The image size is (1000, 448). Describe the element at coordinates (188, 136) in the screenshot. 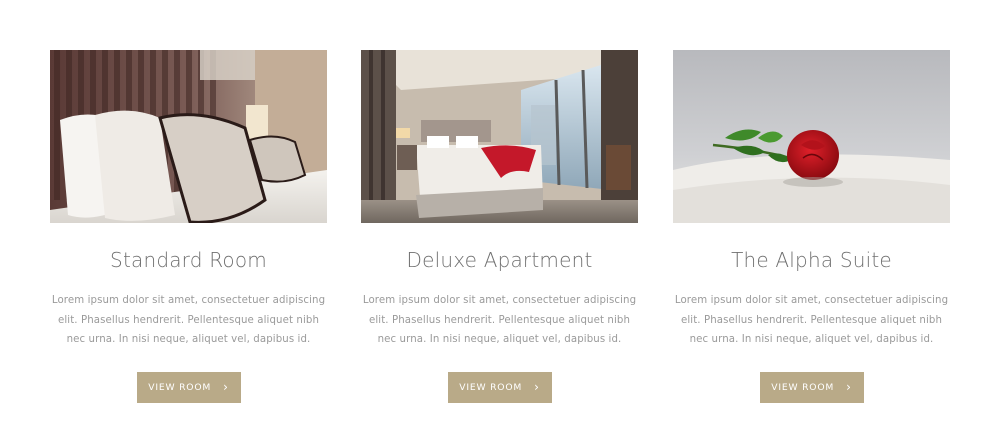

I see `bedroom-pillows-photo` at that location.